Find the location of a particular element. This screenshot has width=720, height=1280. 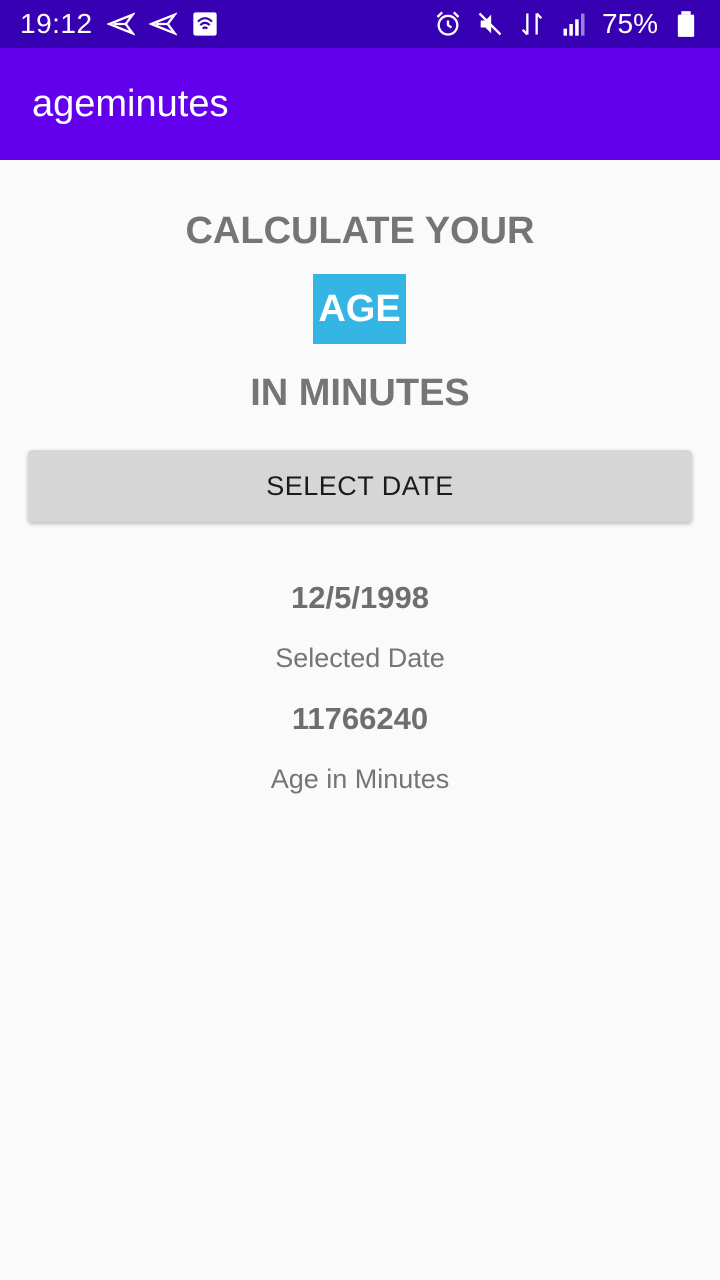

select-date-button: SELECT DATE is located at coordinates (360, 486).